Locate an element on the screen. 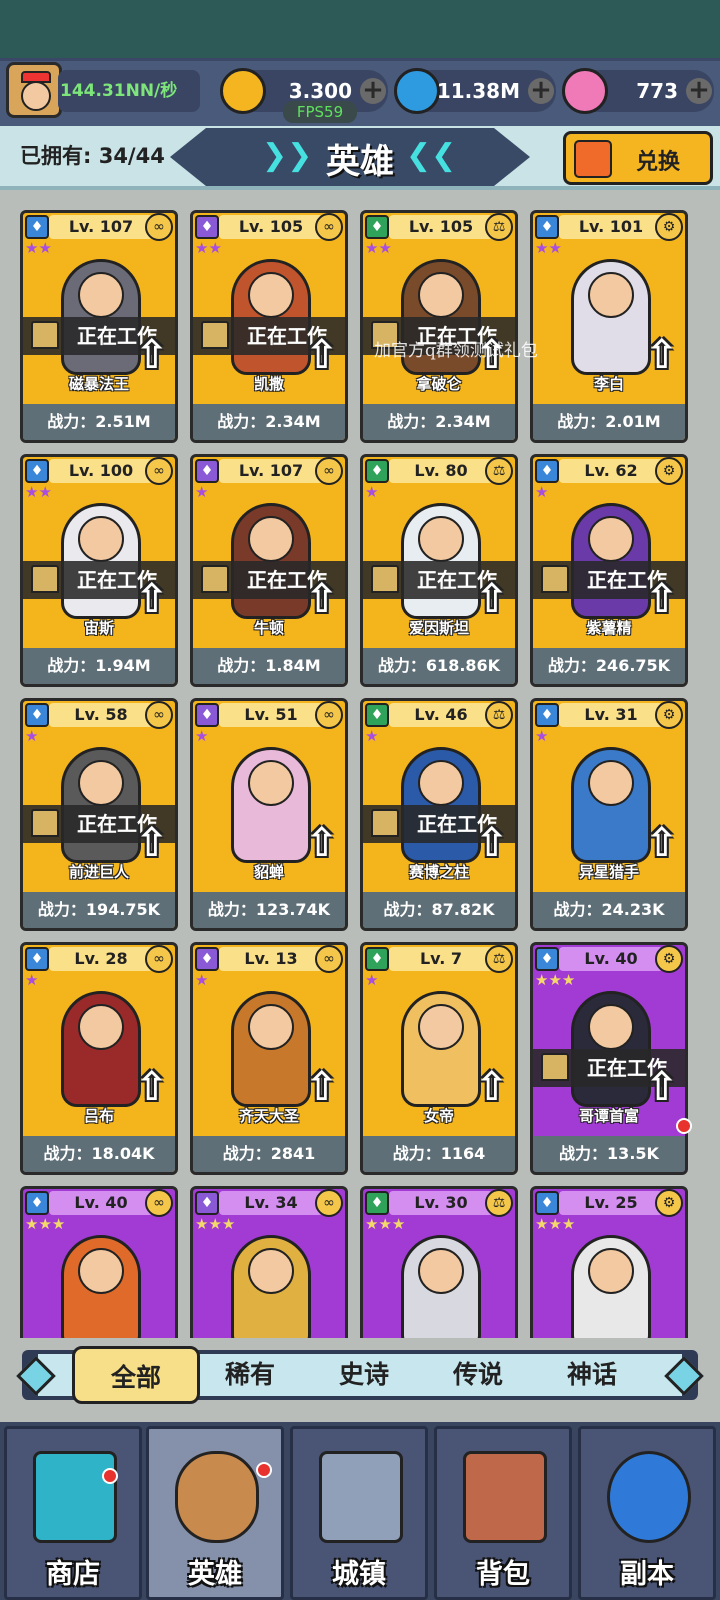 The image size is (720, 1600). gem-resource: 11.38M + is located at coordinates (475, 91).